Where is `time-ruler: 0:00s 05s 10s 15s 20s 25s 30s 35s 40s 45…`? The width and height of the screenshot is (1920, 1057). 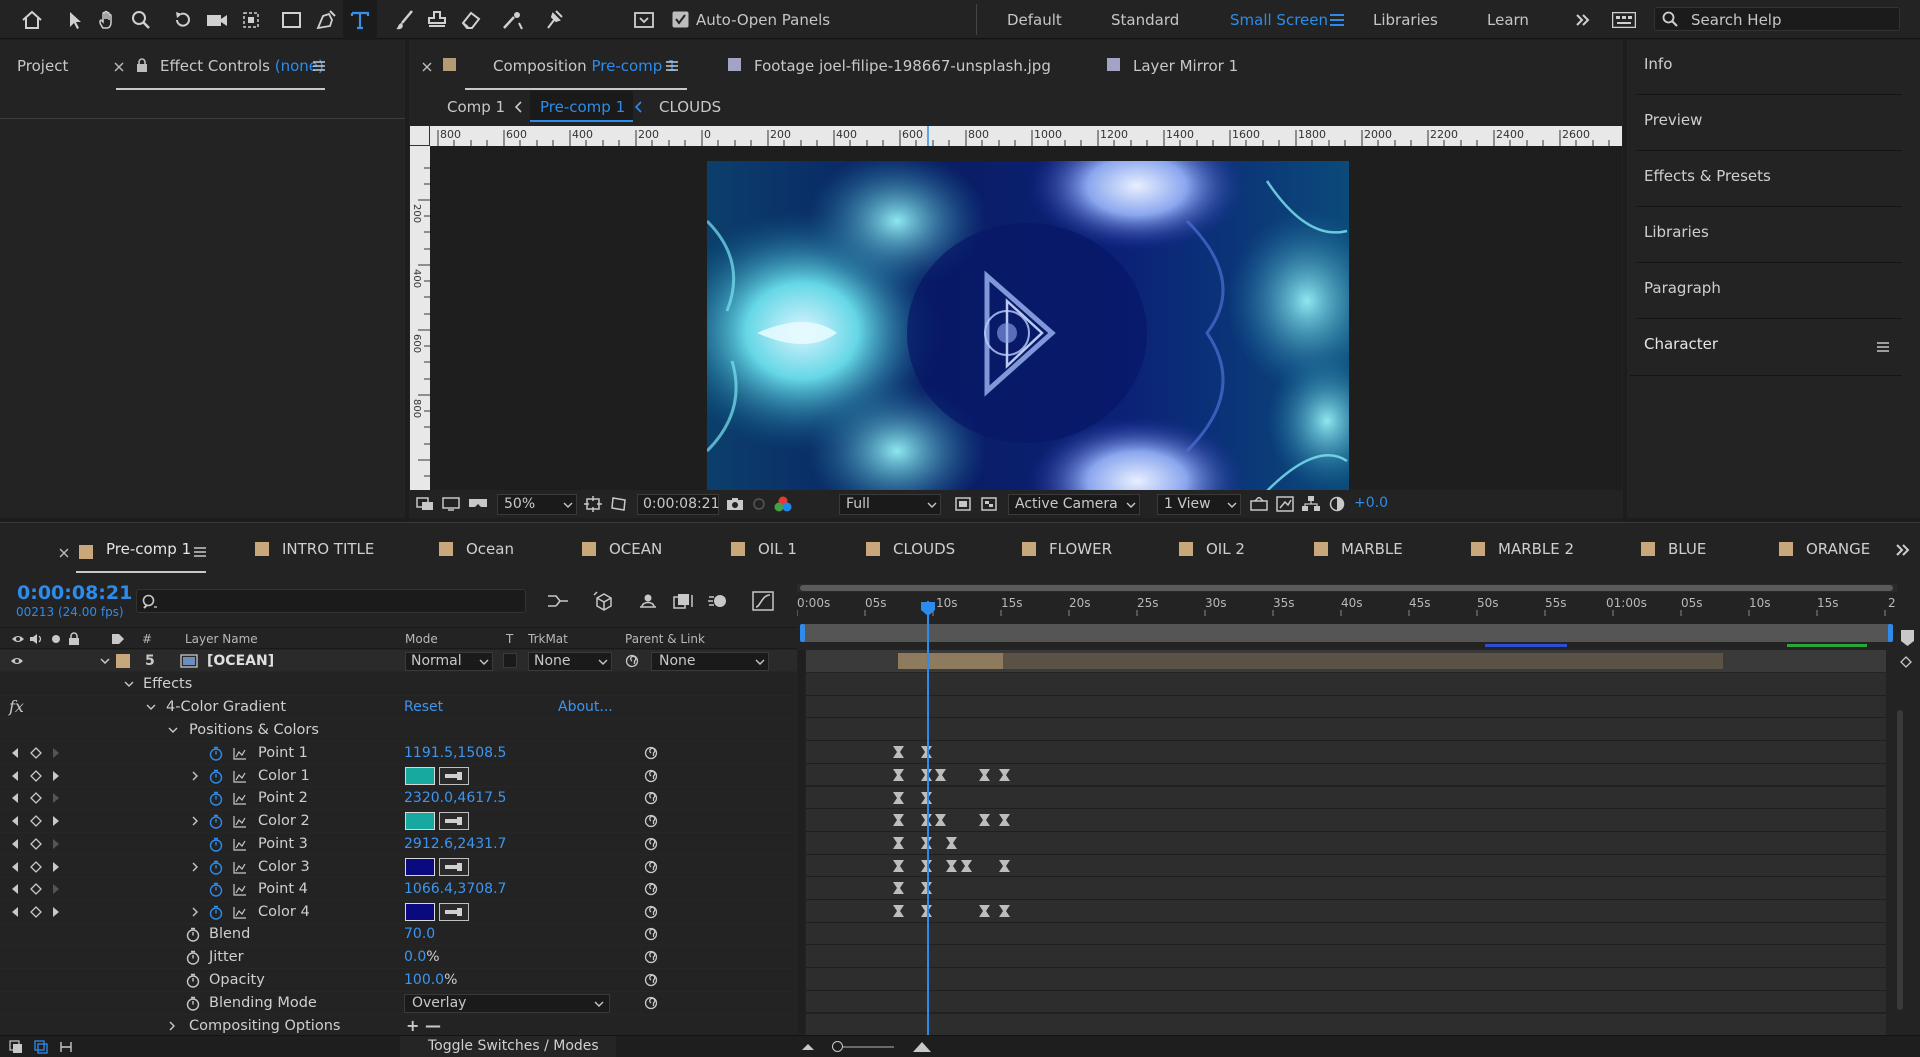
time-ruler: 0:00s 05s 10s 15s 20s 25s 30s 35s 40s 45… is located at coordinates (1347, 606).